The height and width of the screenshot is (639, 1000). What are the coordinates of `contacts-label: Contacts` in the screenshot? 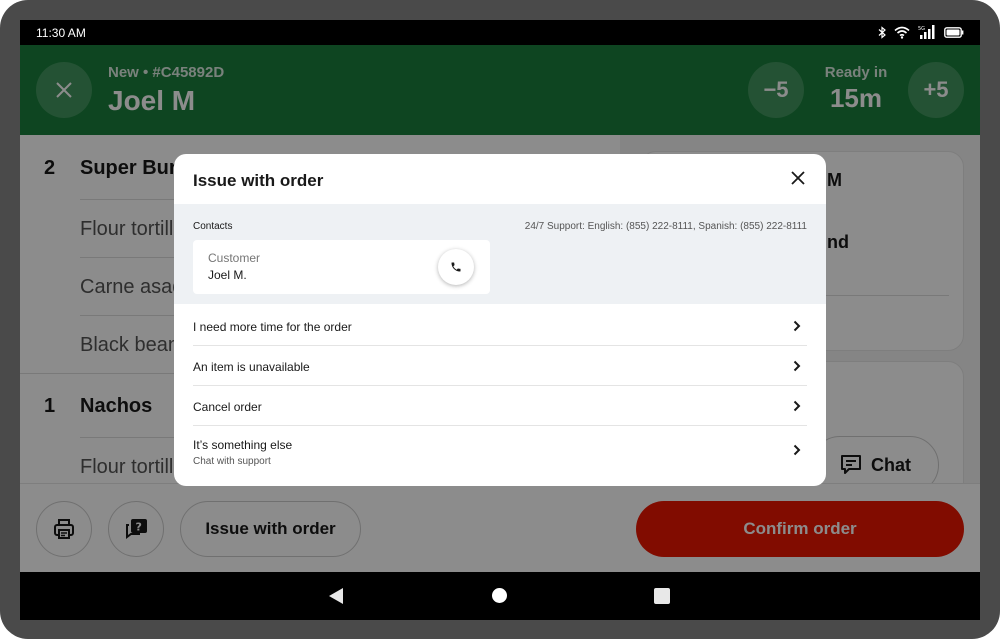 It's located at (213, 226).